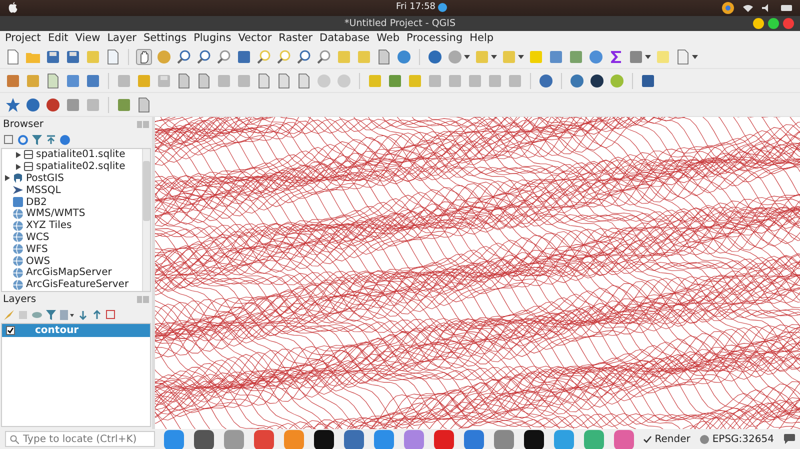 This screenshot has height=449, width=800. Describe the element at coordinates (616, 56) in the screenshot. I see `sigma-icon` at that location.